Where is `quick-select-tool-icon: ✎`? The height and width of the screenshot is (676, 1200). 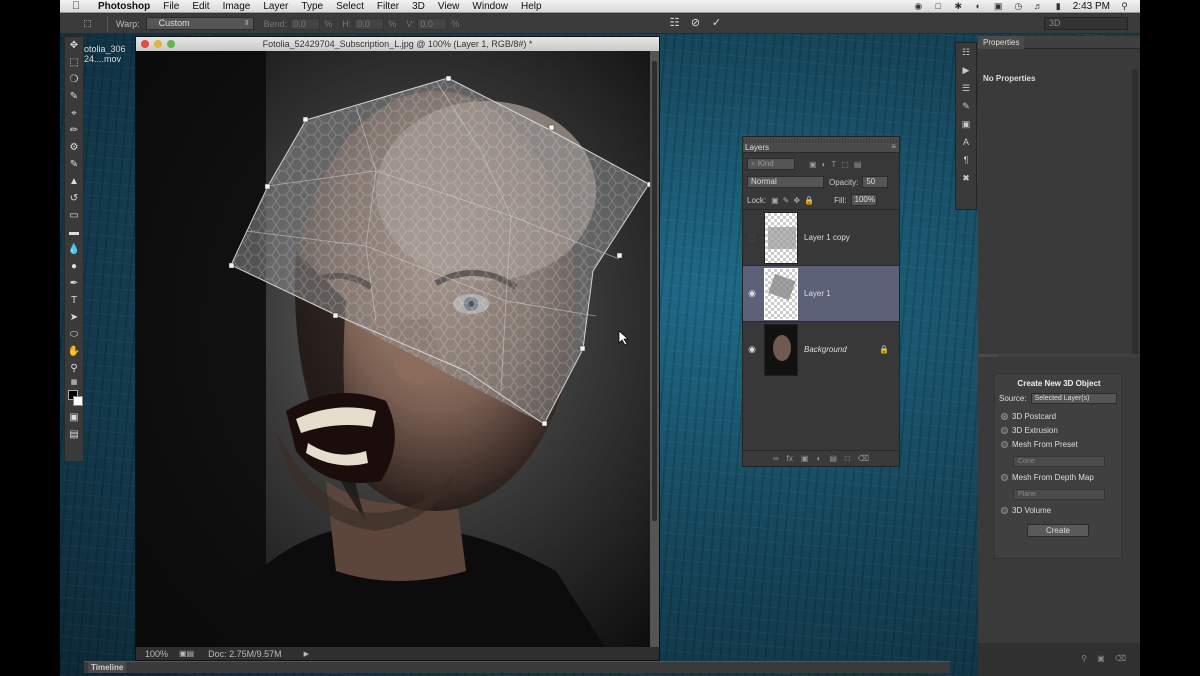
quick-select-tool-icon: ✎ is located at coordinates (74, 96).